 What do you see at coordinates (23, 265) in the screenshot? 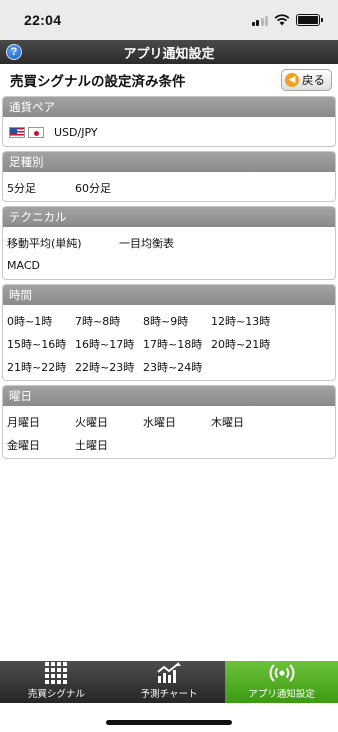
I see `technical-item: MACD` at bounding box center [23, 265].